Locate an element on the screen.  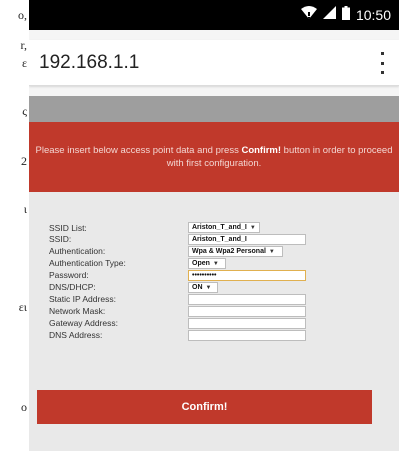
doc-text: ο, is located at coordinates (22, 15).